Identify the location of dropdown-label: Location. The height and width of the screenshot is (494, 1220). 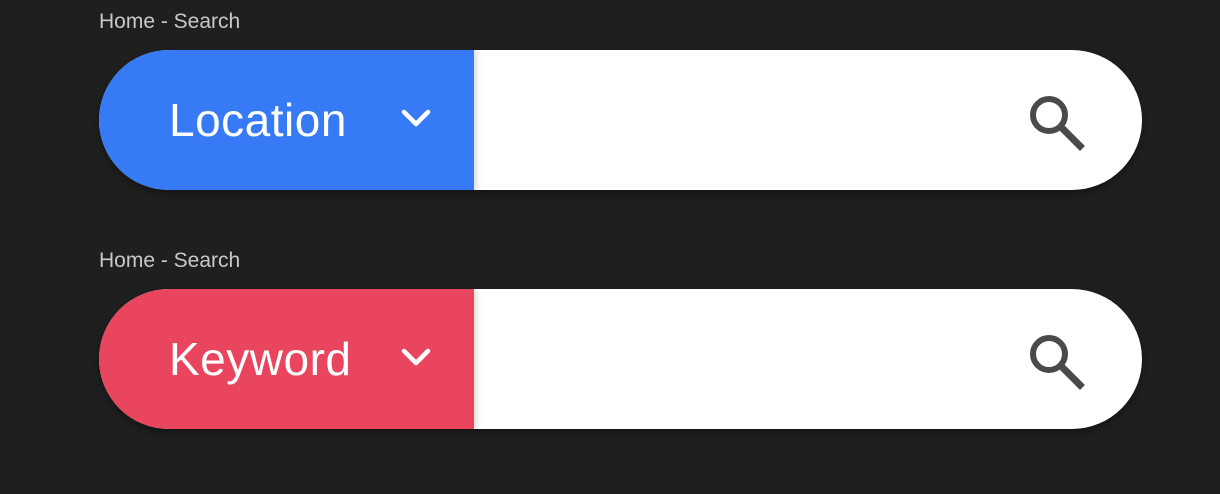
(258, 120).